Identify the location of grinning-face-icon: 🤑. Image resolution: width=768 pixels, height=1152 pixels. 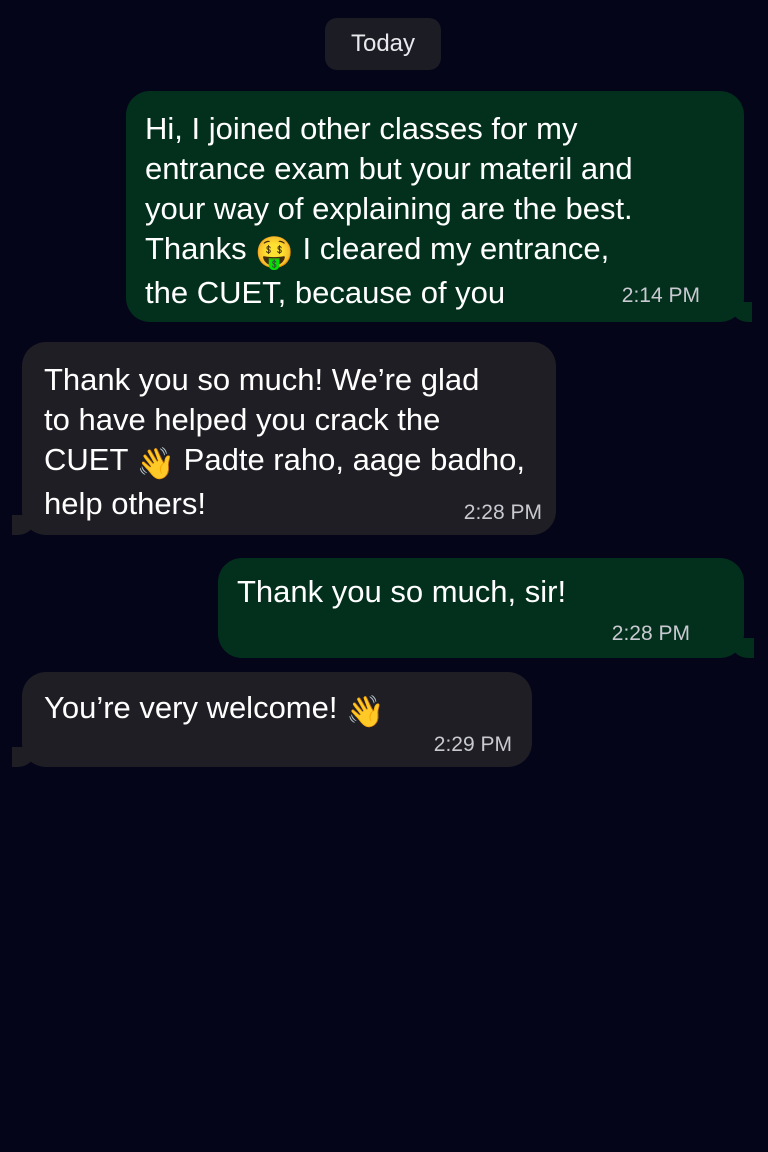
(274, 252).